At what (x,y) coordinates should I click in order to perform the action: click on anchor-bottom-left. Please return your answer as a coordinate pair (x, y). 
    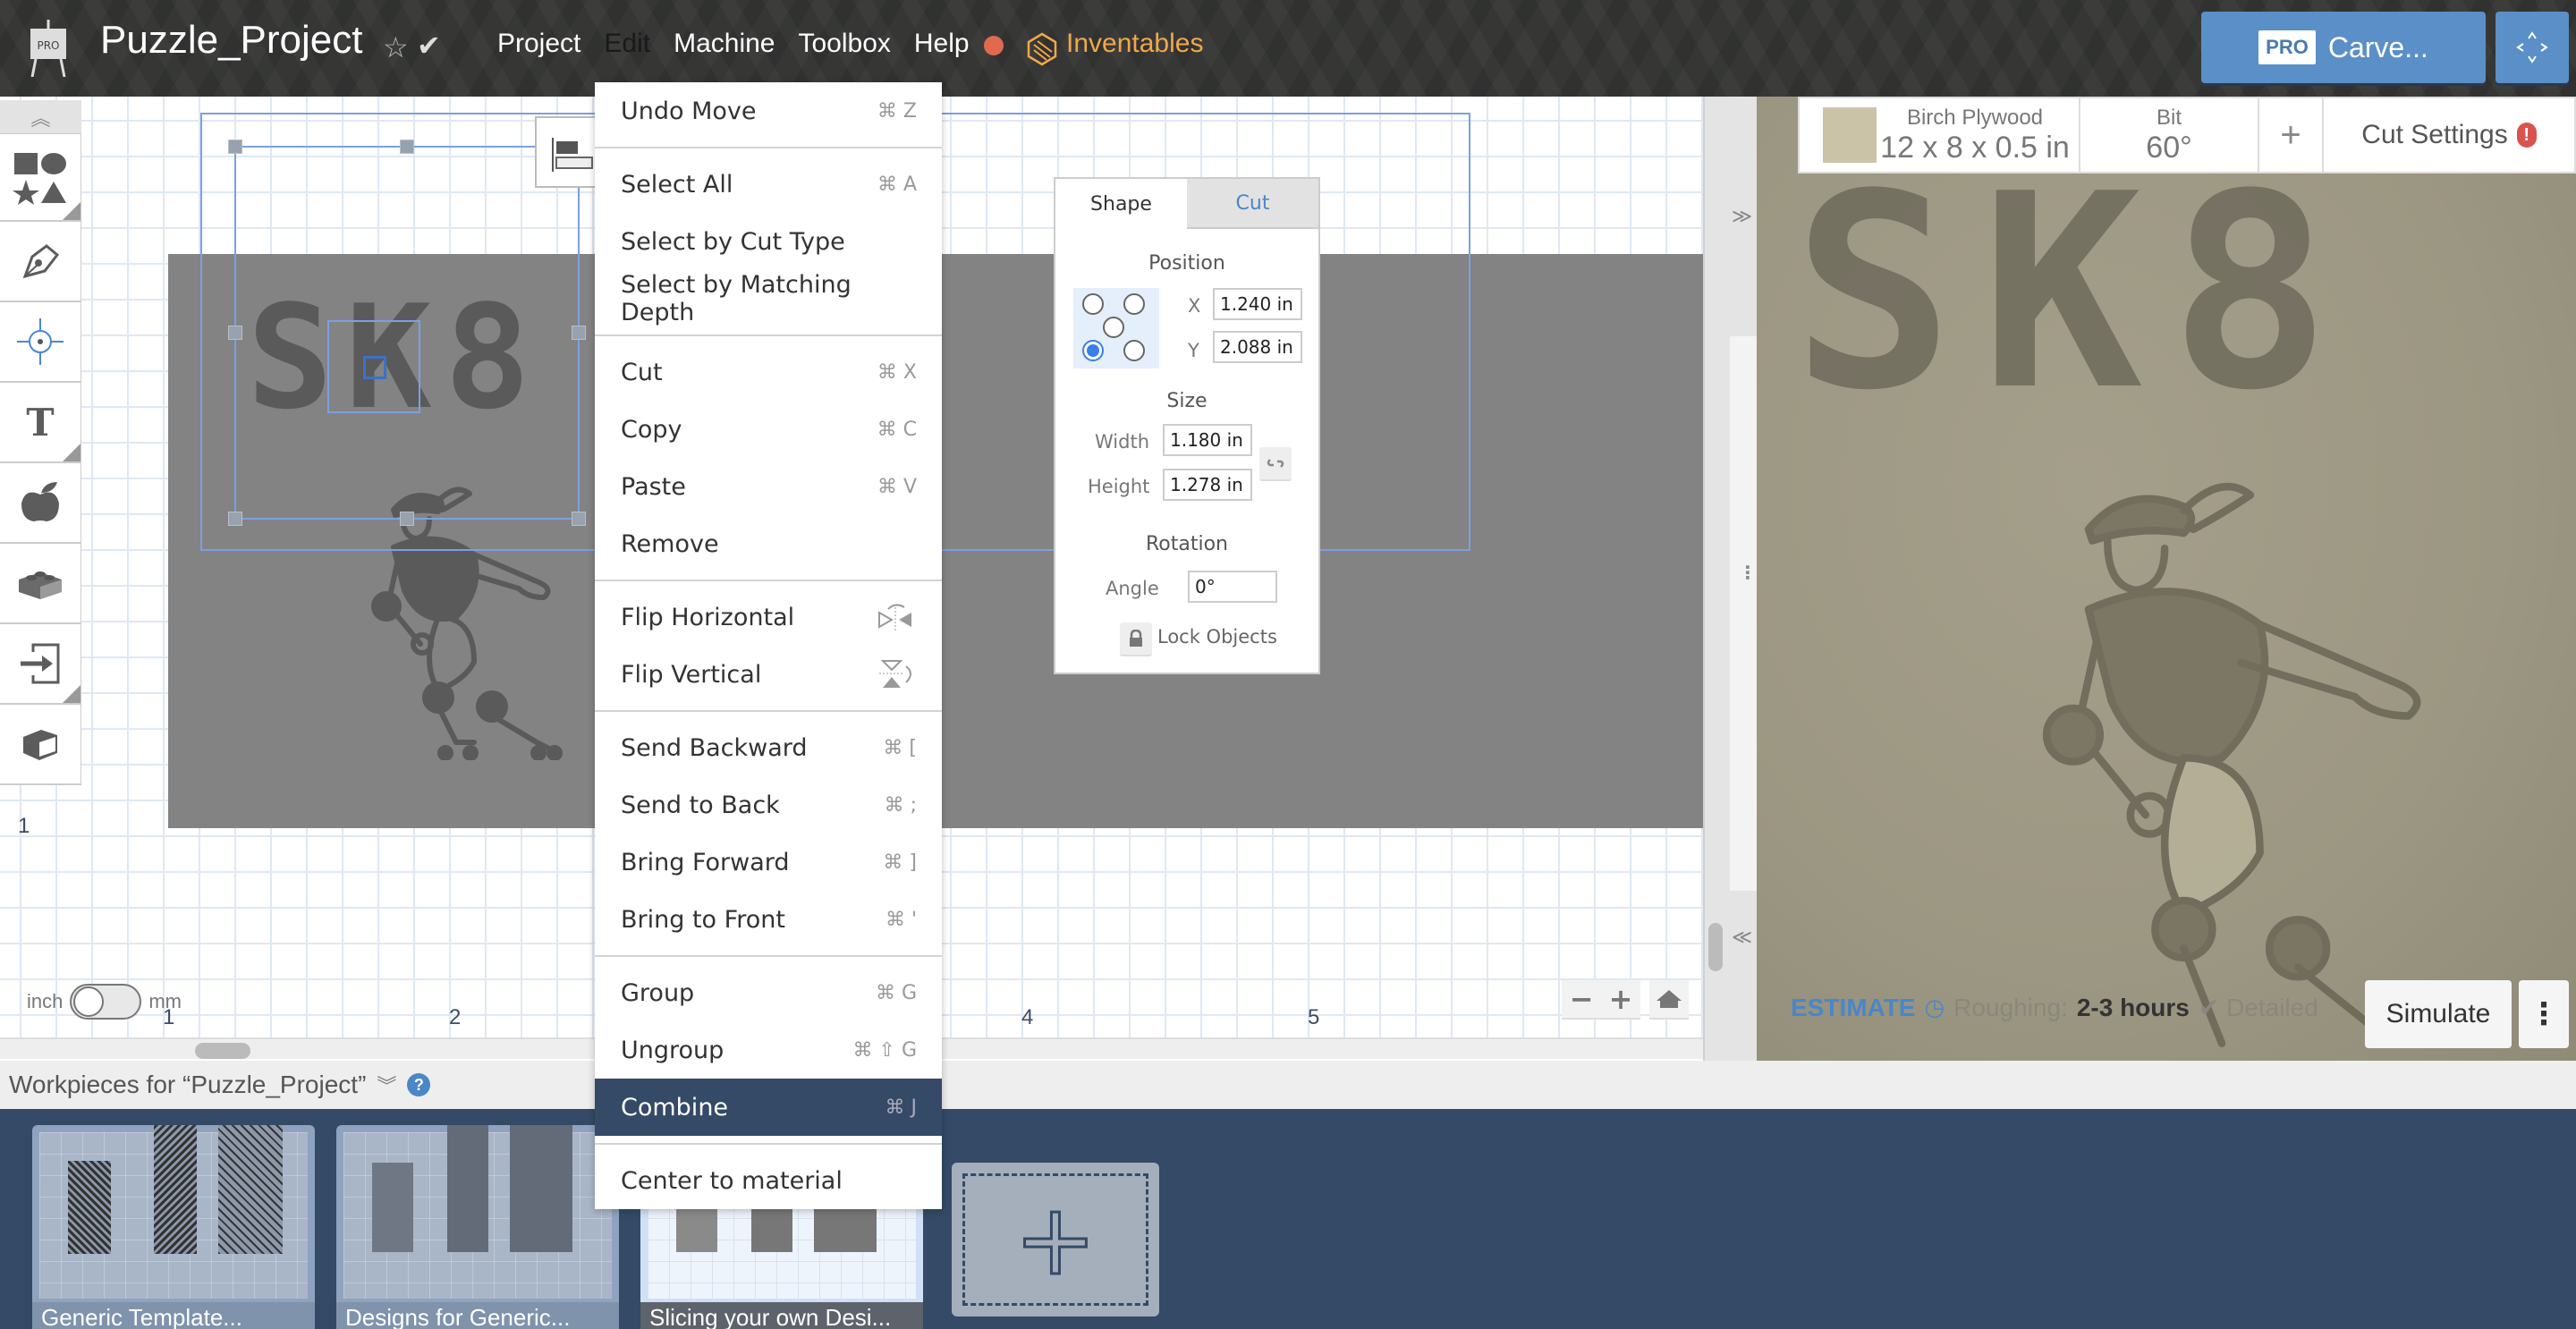
    Looking at the image, I should click on (1093, 350).